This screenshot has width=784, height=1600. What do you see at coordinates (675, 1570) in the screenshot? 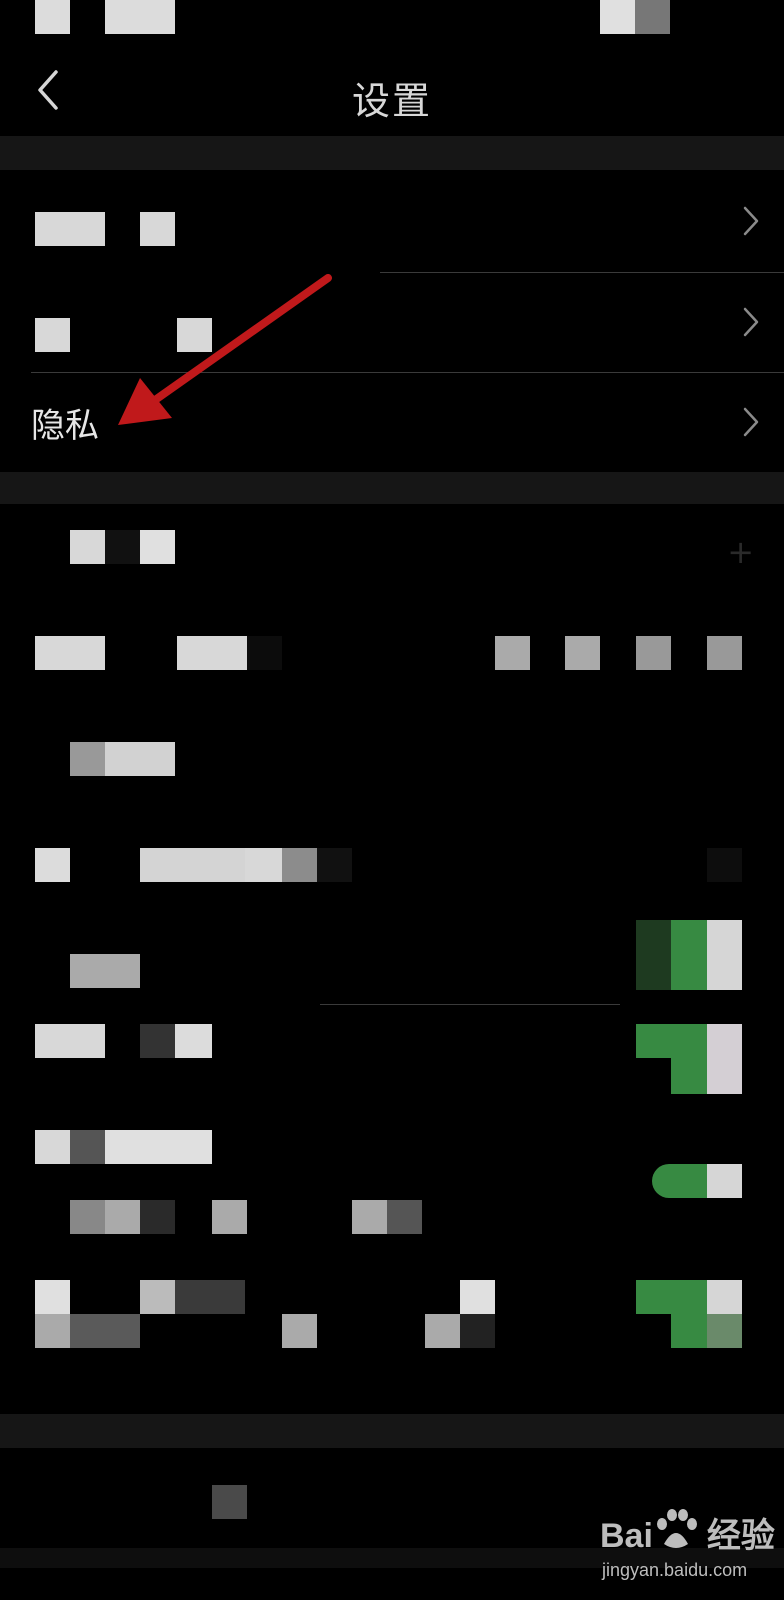
I see `watermark-url: jingyan.baidu.com` at bounding box center [675, 1570].